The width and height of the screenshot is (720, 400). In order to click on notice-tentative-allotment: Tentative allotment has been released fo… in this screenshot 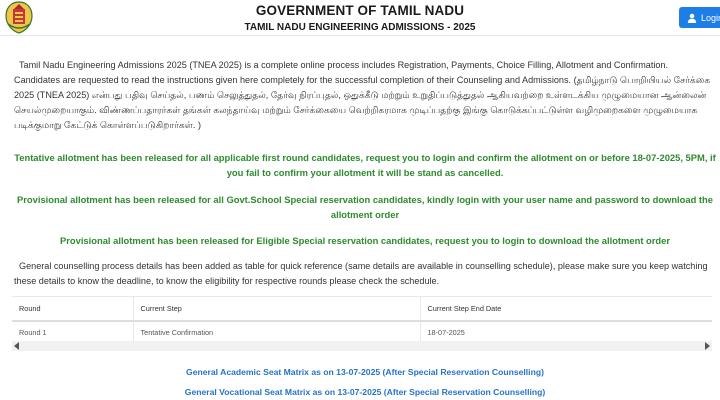, I will do `click(365, 165)`.